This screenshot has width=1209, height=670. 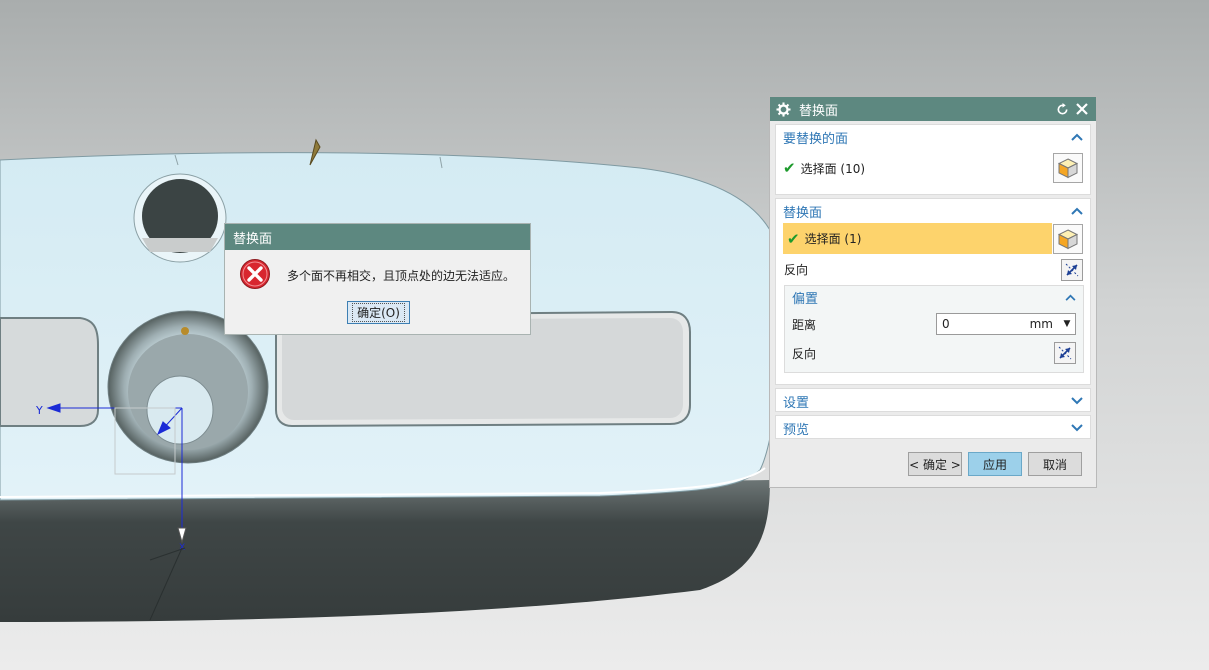 I want to click on distance-row: 距离 0 mm ▼, so click(x=934, y=324).